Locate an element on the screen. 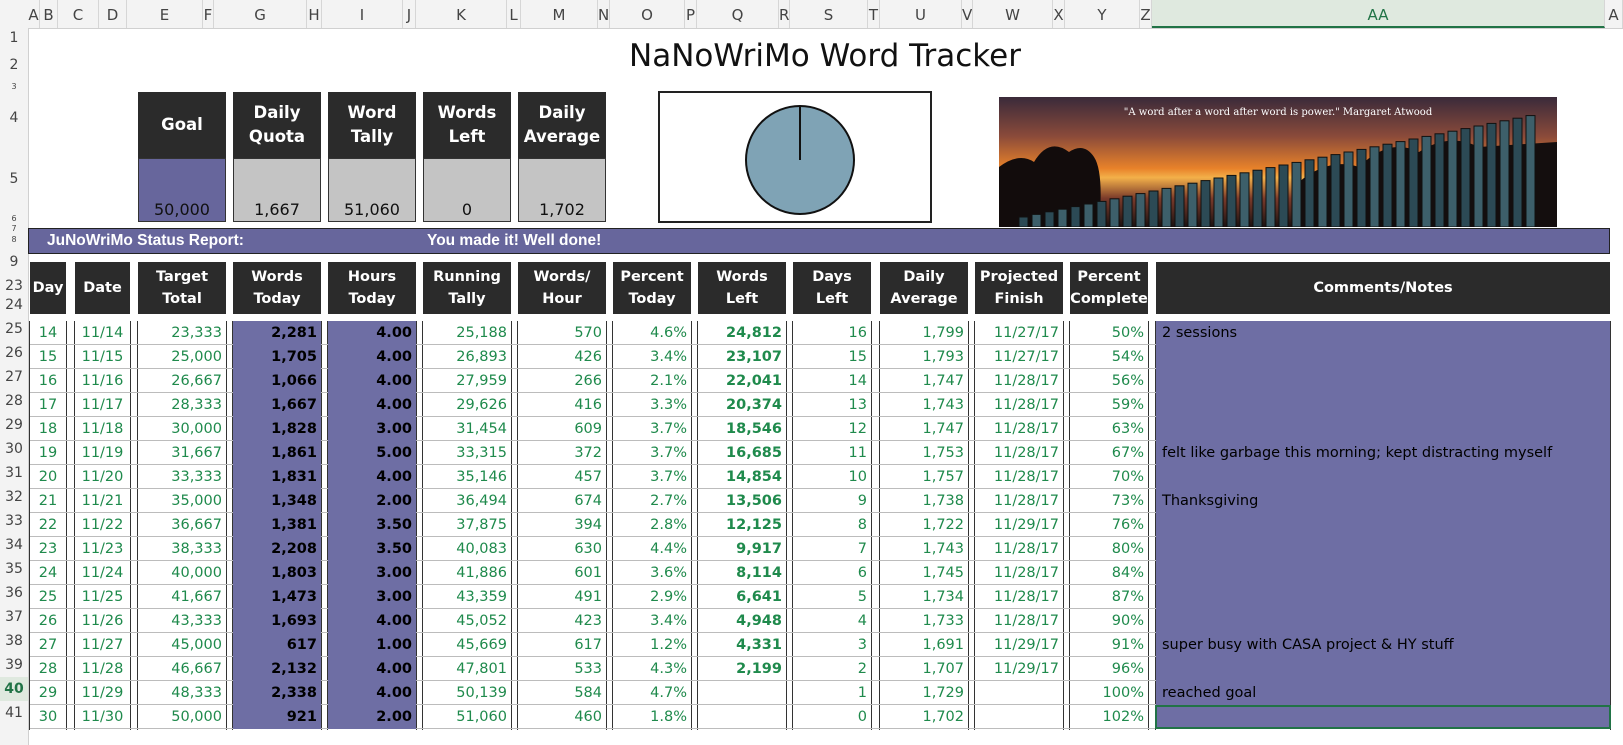  stat-value-2: 51,060 is located at coordinates (372, 190).